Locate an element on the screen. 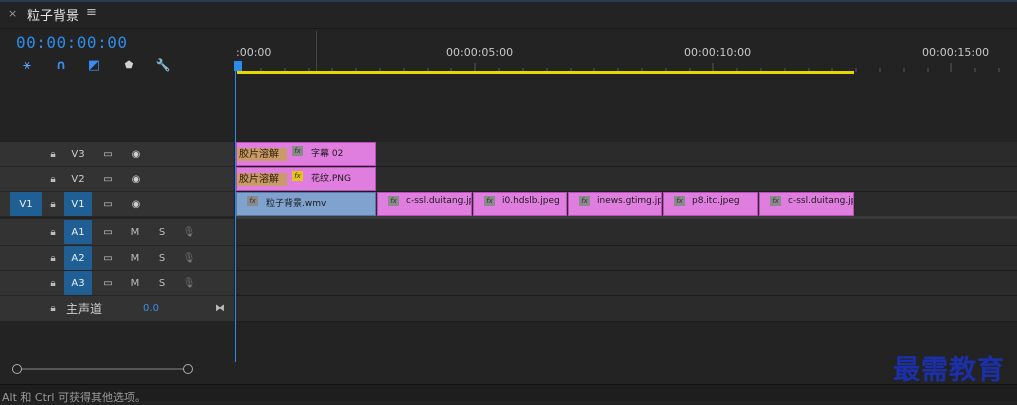 The height and width of the screenshot is (405, 1017). track-label-v3: V3 is located at coordinates (78, 154).